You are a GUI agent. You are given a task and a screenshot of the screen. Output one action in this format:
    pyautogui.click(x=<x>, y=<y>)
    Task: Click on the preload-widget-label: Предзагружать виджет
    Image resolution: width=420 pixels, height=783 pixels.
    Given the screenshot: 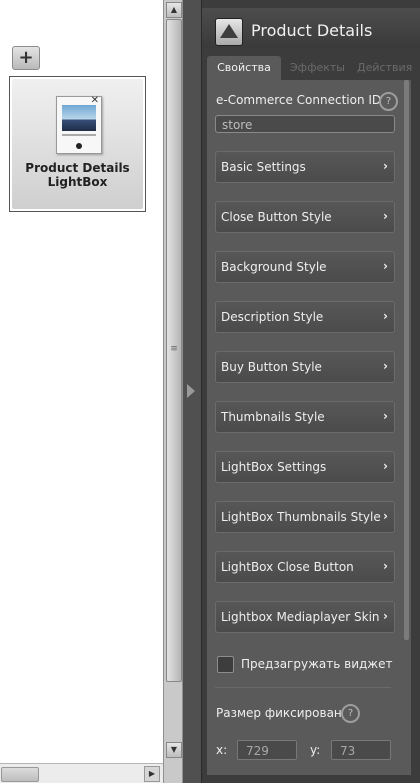 What is the action you would take?
    pyautogui.click(x=317, y=664)
    